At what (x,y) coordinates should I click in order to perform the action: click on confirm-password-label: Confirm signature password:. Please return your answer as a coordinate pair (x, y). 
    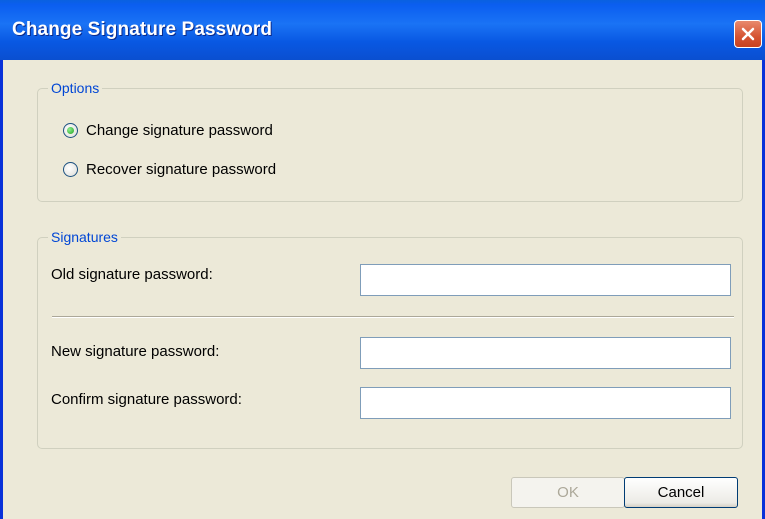
    Looking at the image, I should click on (146, 399).